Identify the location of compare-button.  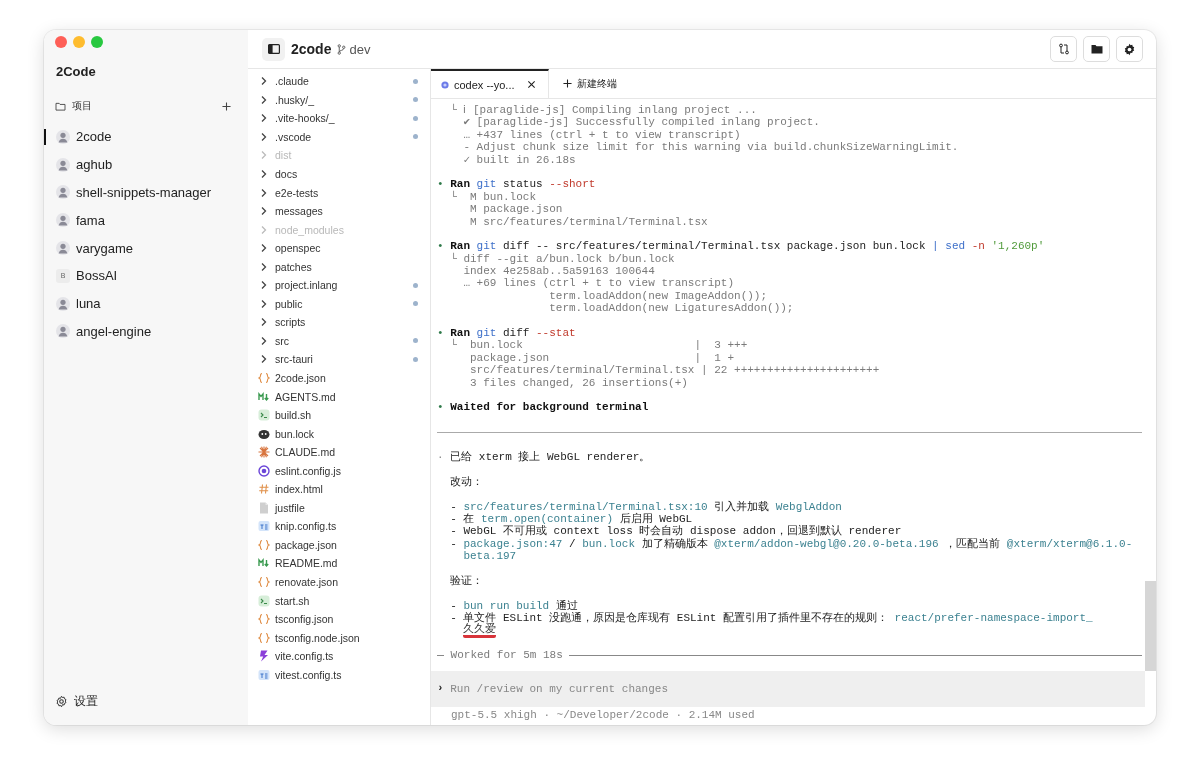
(1063, 49).